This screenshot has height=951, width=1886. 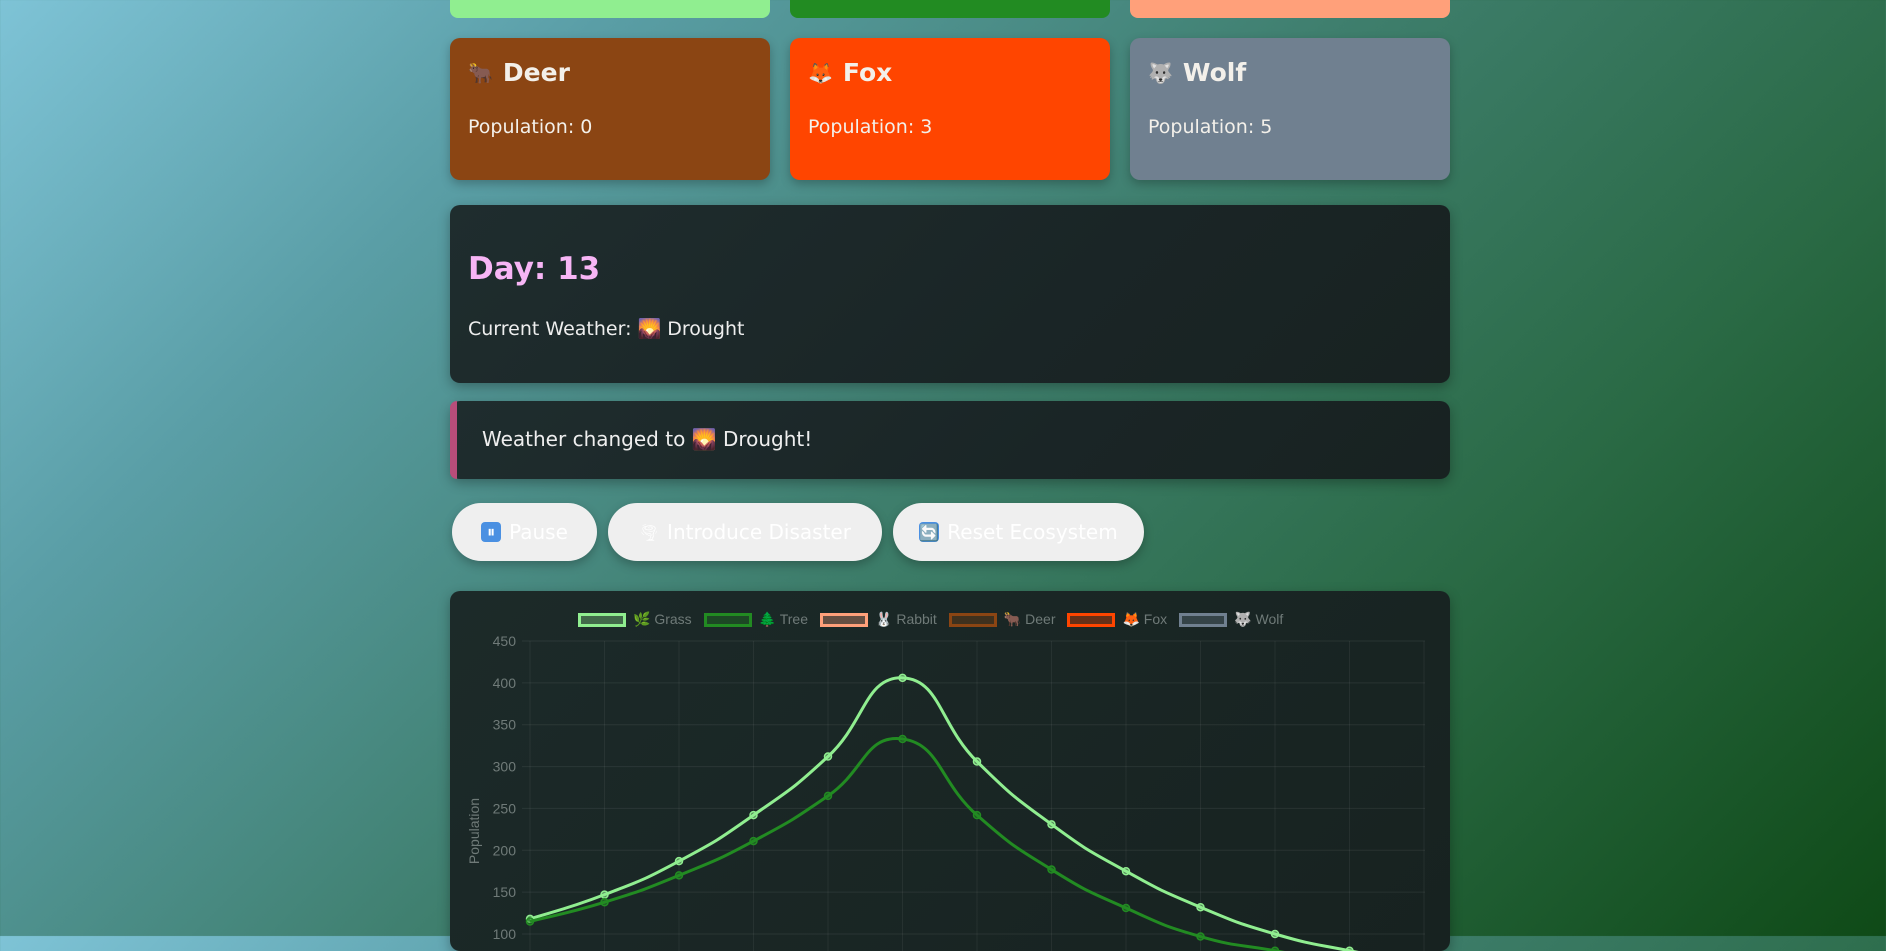 I want to click on pause-icon: ⏸, so click(x=491, y=532).